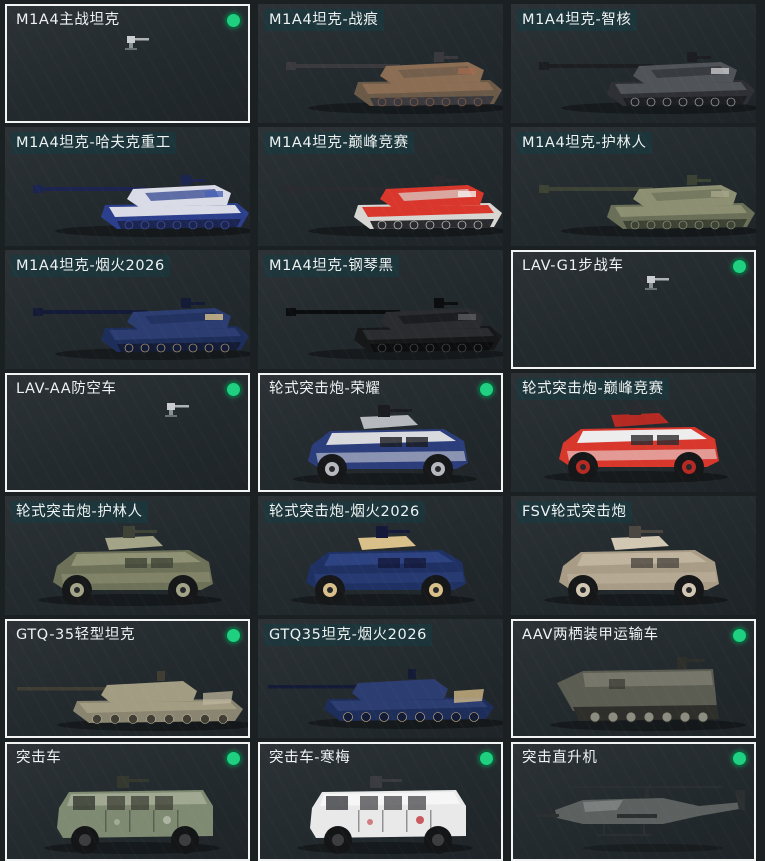  I want to click on vehicle-skin-card: M1A4坦克-烟火2026, so click(127, 309).